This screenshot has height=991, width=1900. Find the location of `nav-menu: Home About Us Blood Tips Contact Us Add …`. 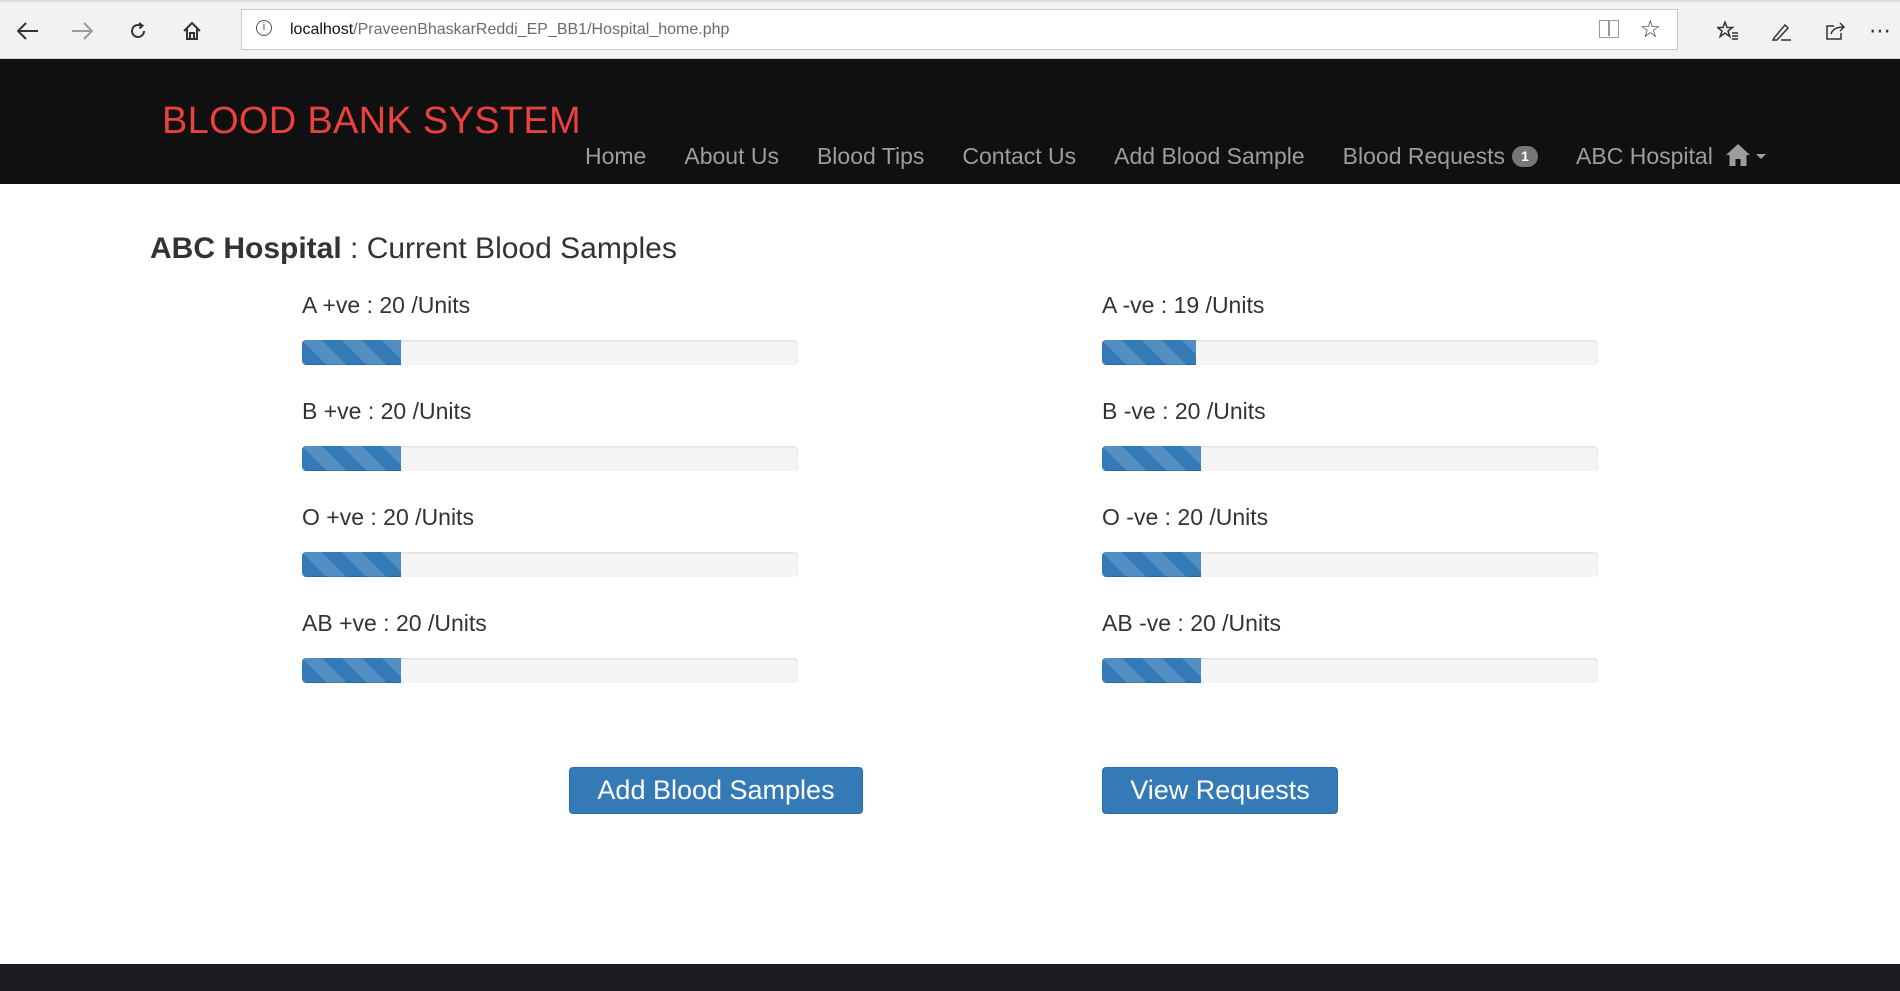

nav-menu: Home About Us Blood Tips Contact Us Add … is located at coordinates (1175, 156).